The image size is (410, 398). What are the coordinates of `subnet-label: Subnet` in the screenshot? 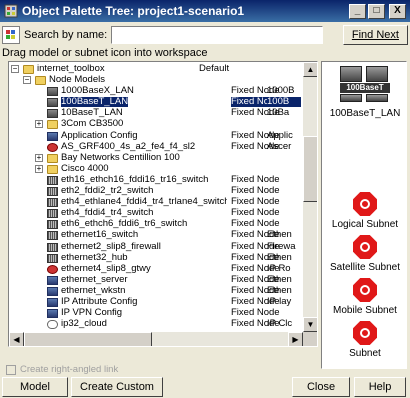 It's located at (365, 353).